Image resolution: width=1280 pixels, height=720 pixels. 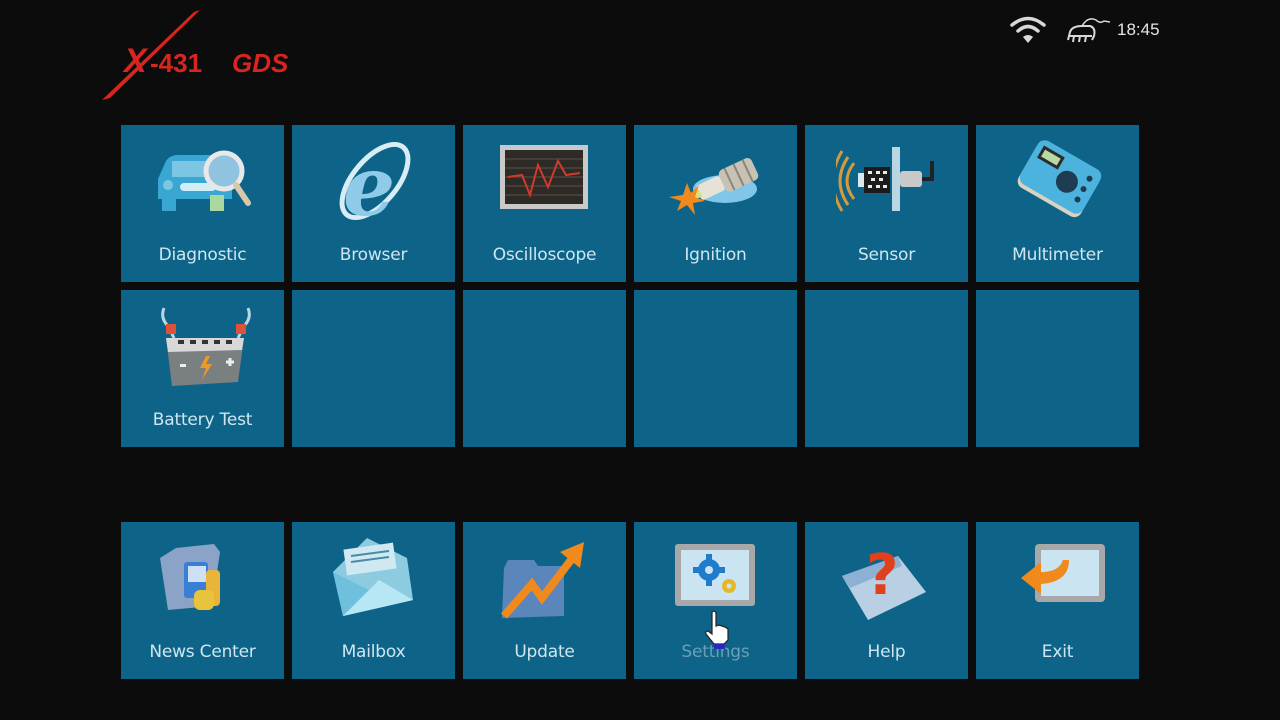 What do you see at coordinates (1057, 652) in the screenshot?
I see `tile-label: Exit` at bounding box center [1057, 652].